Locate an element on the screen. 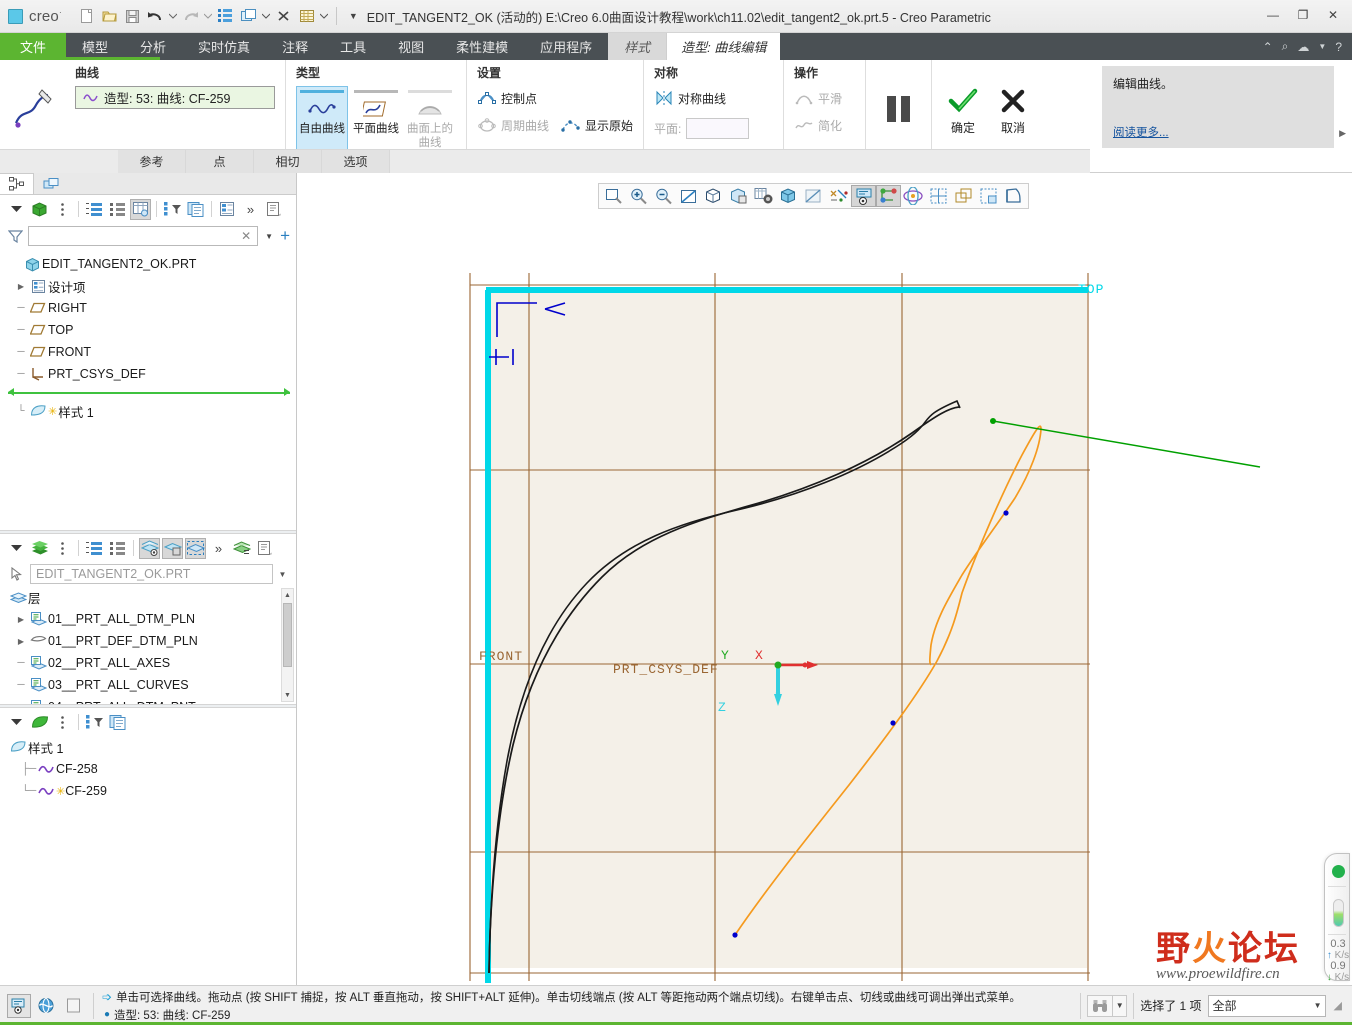 The image size is (1352, 1025). tree-node-part: EDIT_TANGENT2_OK.PRT is located at coordinates (148, 264).